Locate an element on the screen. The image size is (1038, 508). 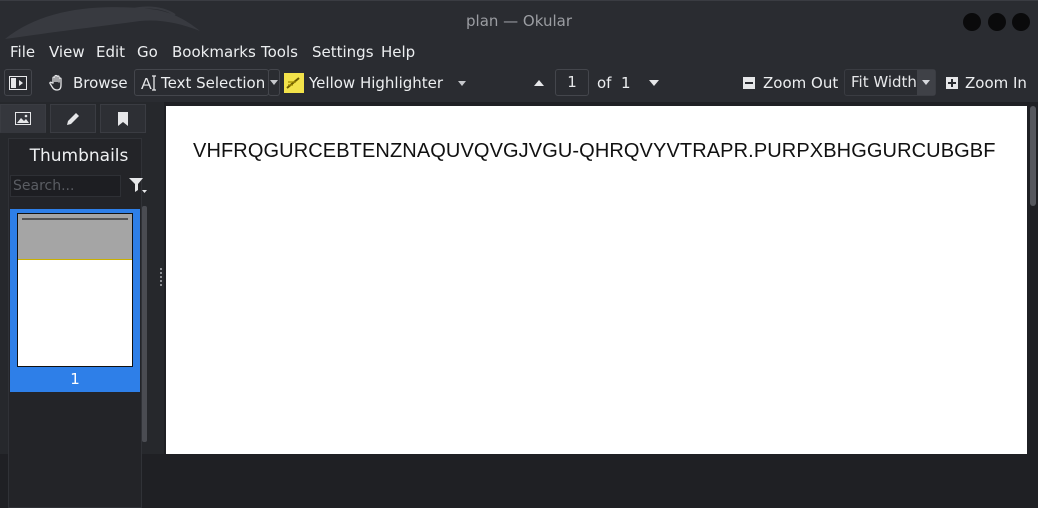
browse-tool-button: Browse is located at coordinates (88, 83).